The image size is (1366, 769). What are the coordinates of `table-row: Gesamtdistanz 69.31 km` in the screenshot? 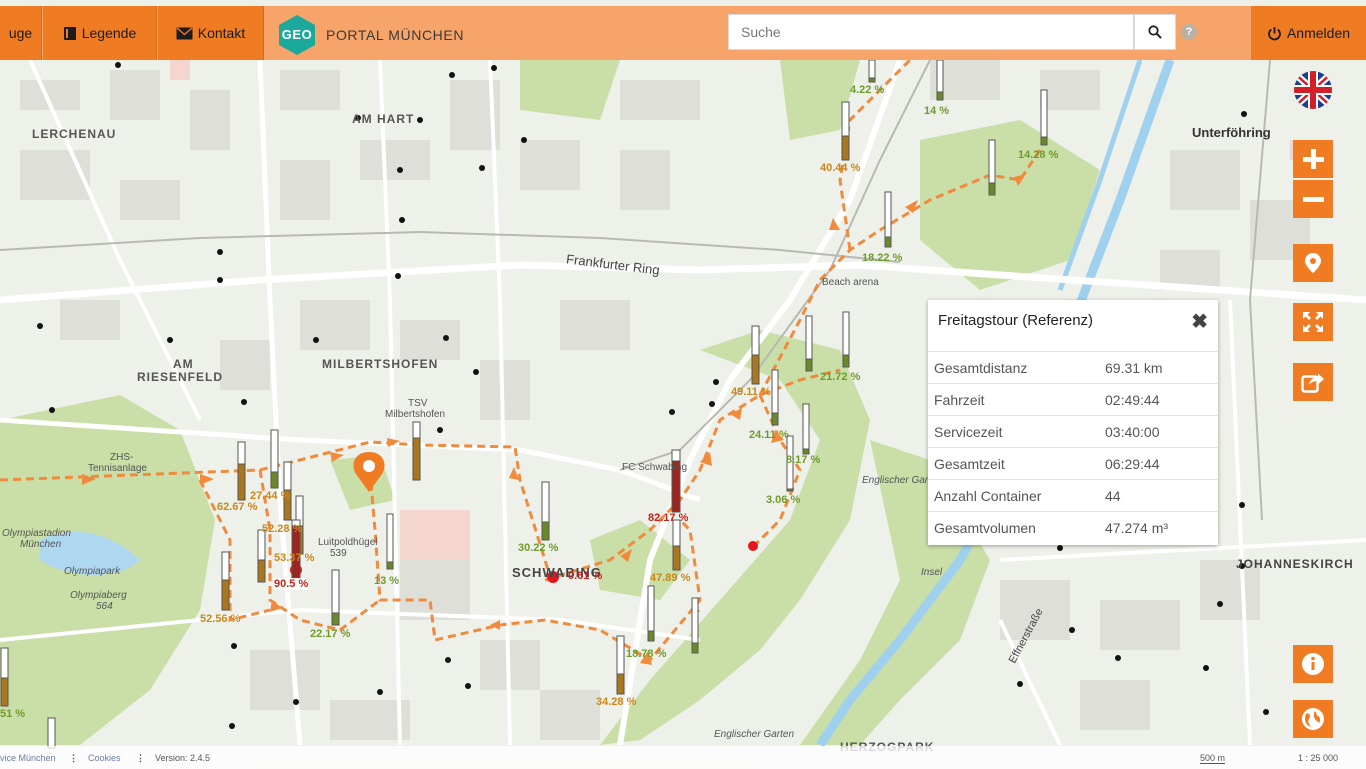 It's located at (1073, 367).